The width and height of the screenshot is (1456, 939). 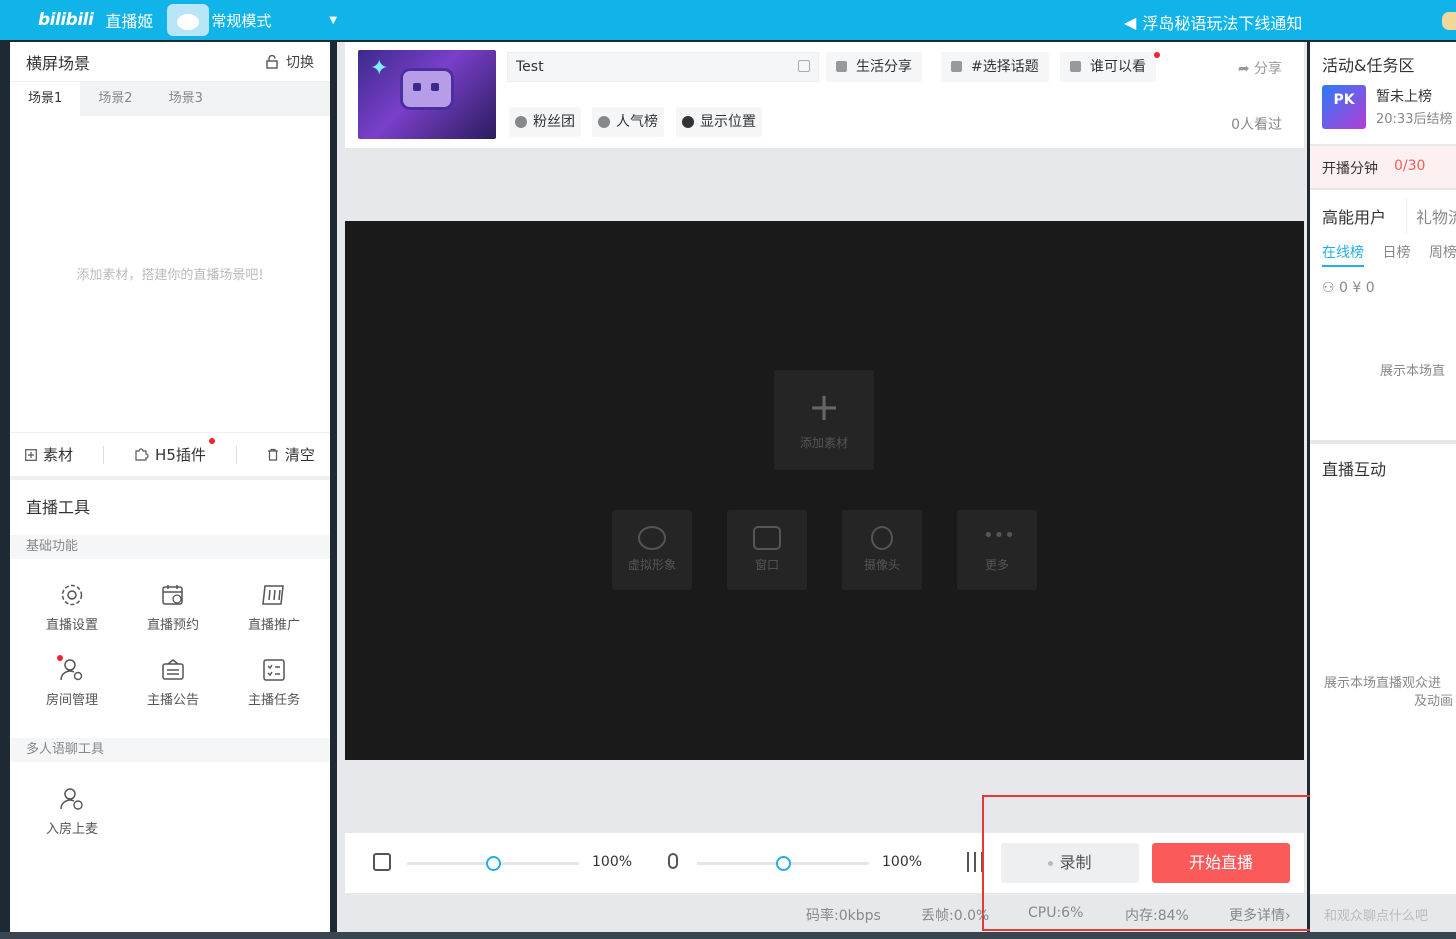 I want to click on source-more-tile: ••• 更多, so click(x=997, y=550).